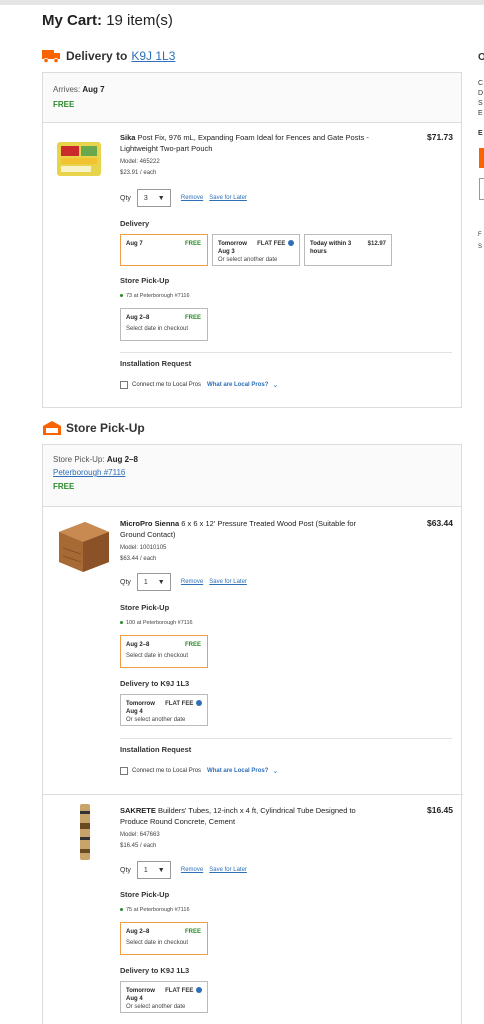  Describe the element at coordinates (52, 56) in the screenshot. I see `delivery-truck-icon` at that location.